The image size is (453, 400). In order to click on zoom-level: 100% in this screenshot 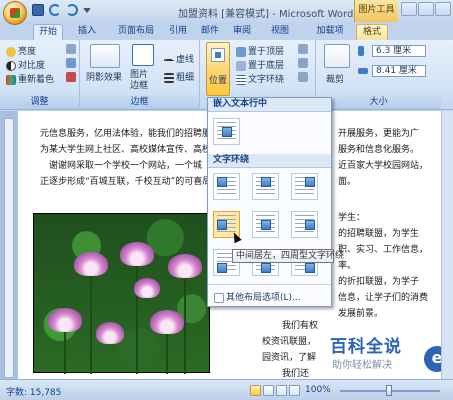, I will do `click(318, 390)`.